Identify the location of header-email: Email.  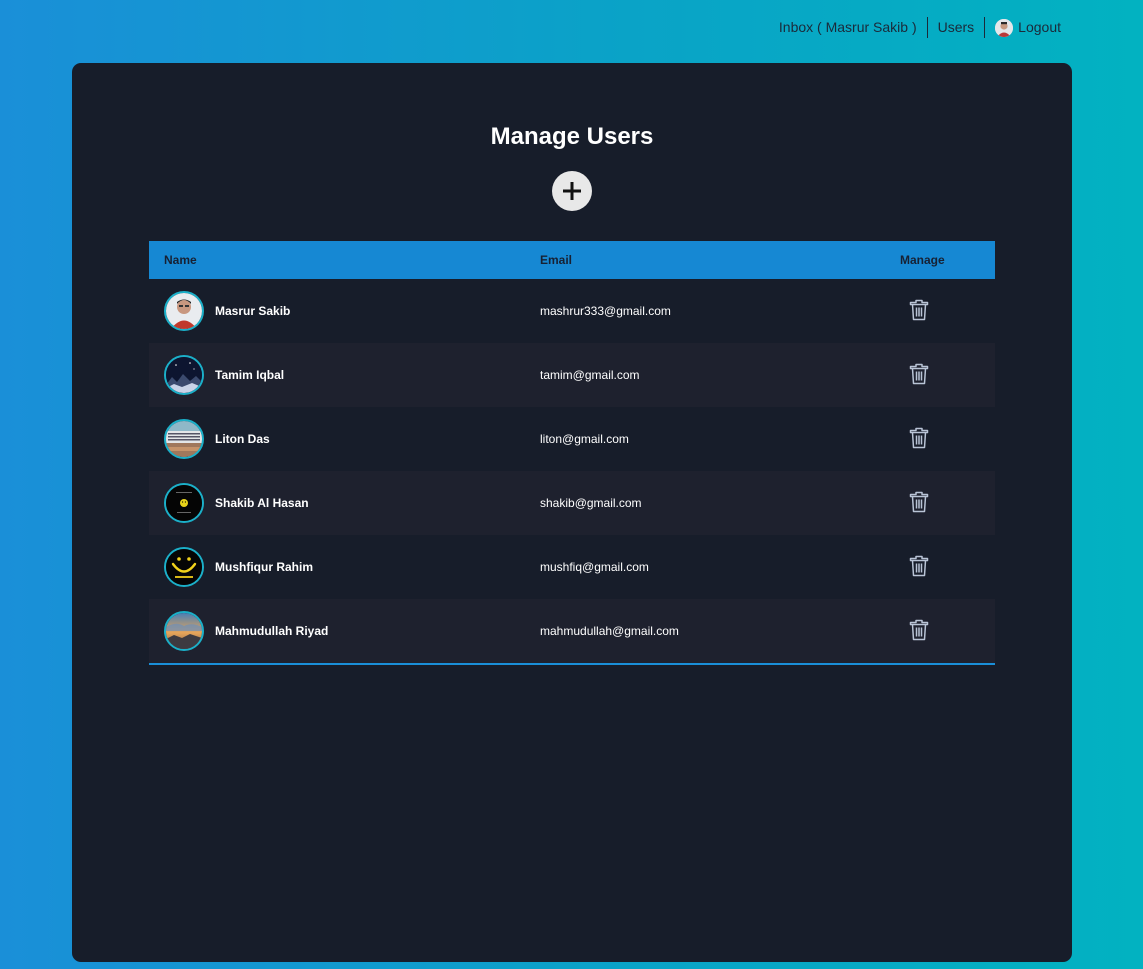
(556, 260).